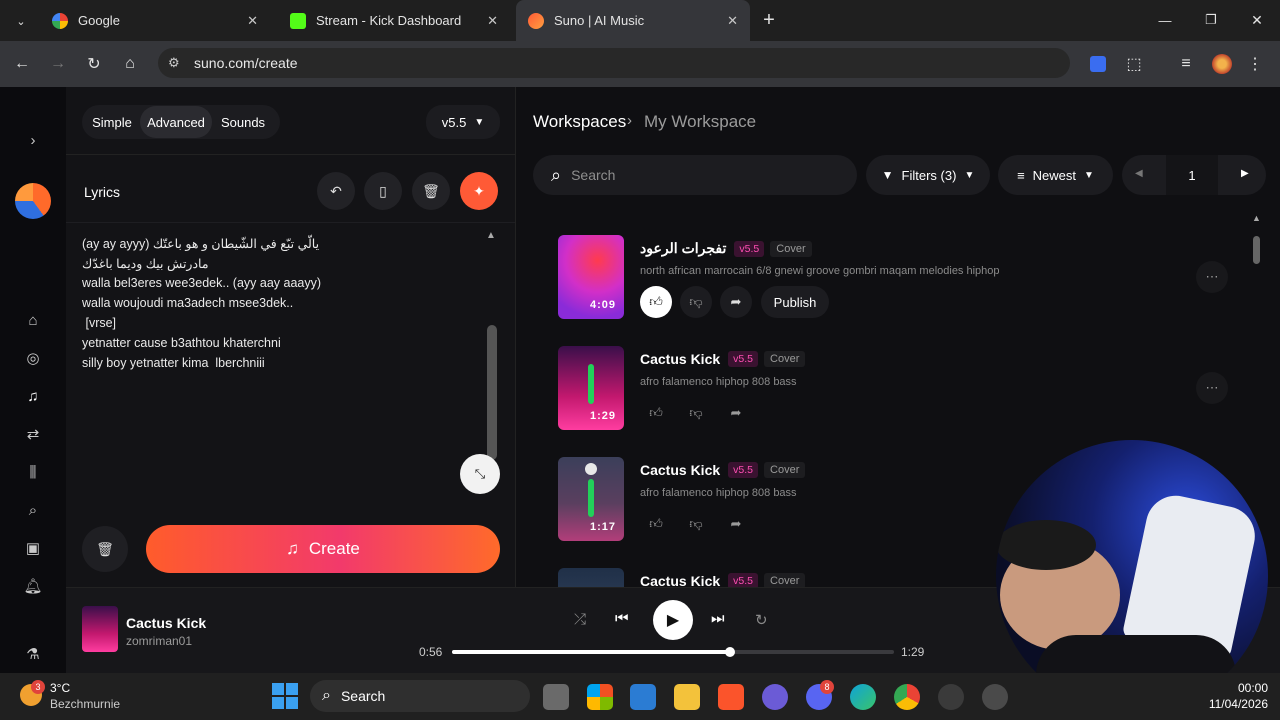 The image size is (1280, 720). What do you see at coordinates (673, 652) in the screenshot?
I see `progress-track` at bounding box center [673, 652].